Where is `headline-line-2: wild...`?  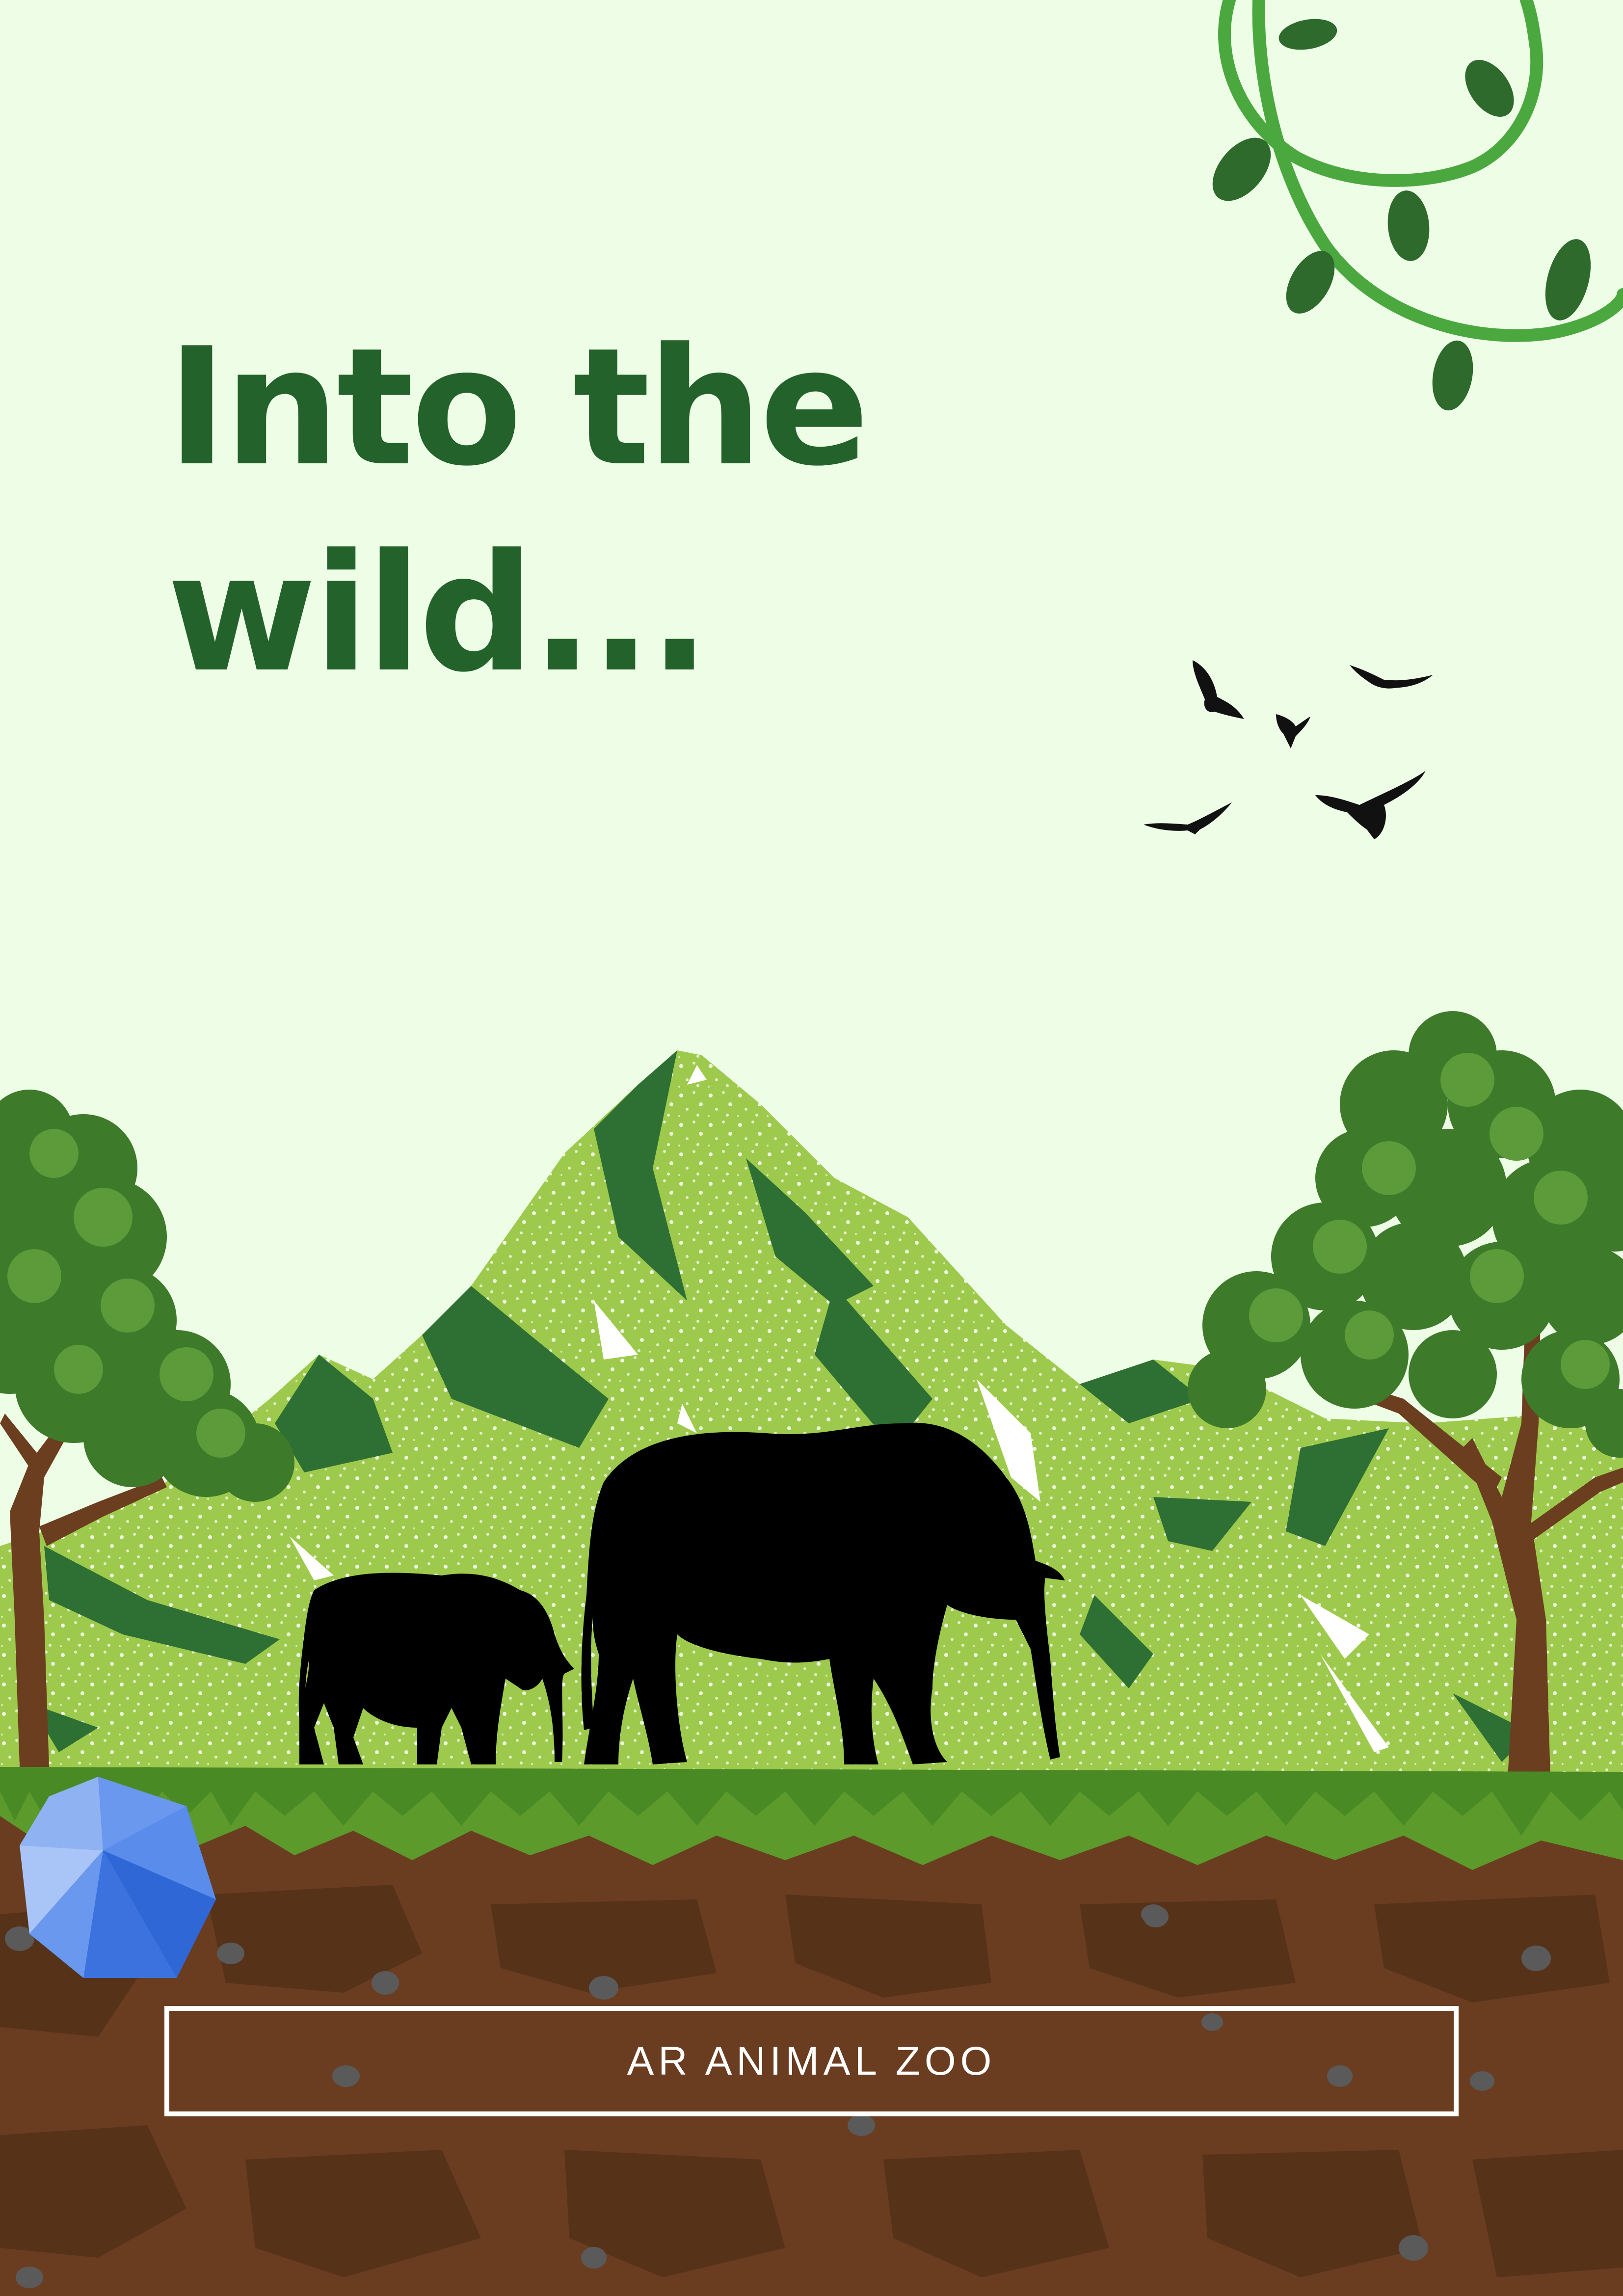
headline-line-2: wild... is located at coordinates (438, 613).